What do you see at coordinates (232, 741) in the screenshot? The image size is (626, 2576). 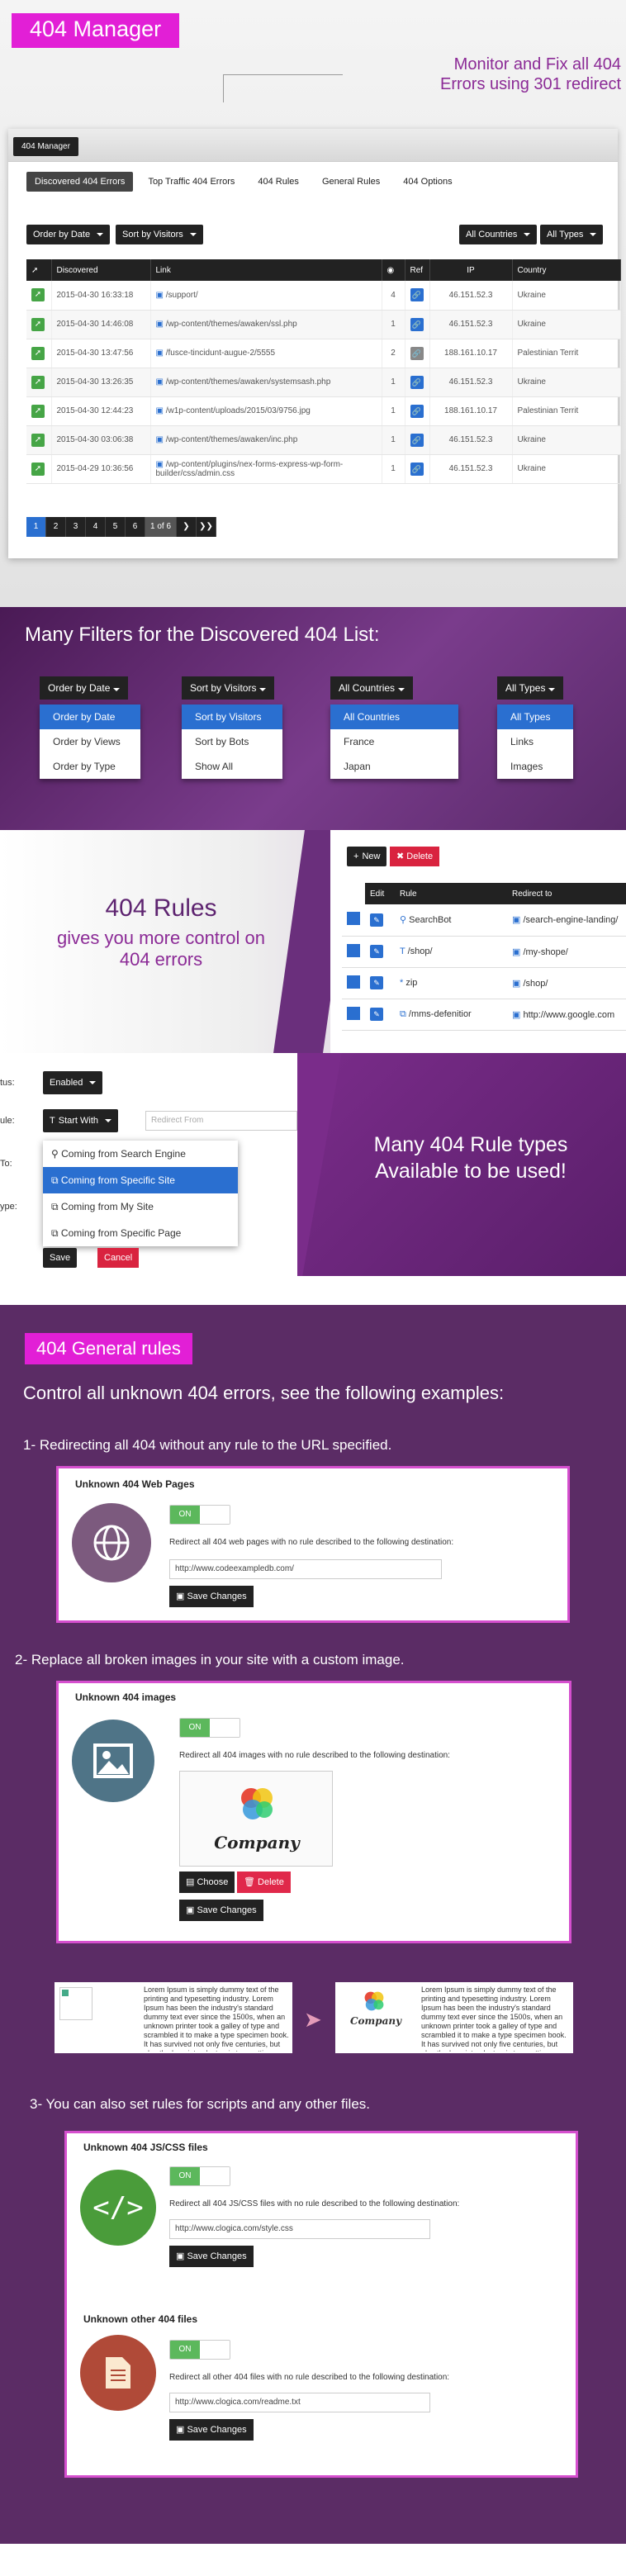 I see `dropdown-option: Sort by Bots` at bounding box center [232, 741].